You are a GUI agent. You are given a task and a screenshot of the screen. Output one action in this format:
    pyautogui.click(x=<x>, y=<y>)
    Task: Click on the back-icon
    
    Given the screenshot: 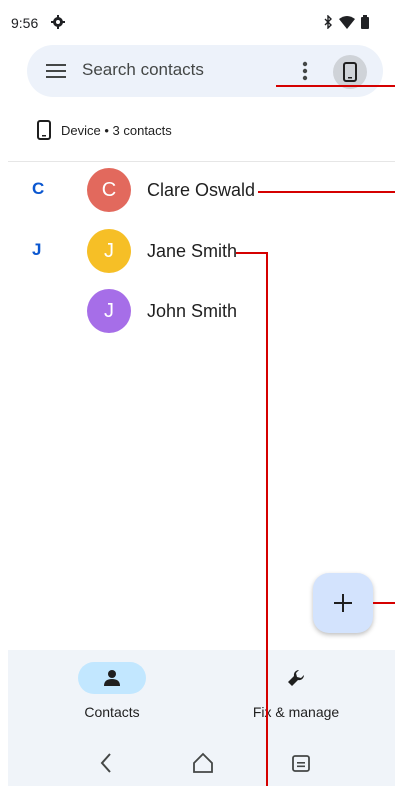 What is the action you would take?
    pyautogui.click(x=105, y=763)
    